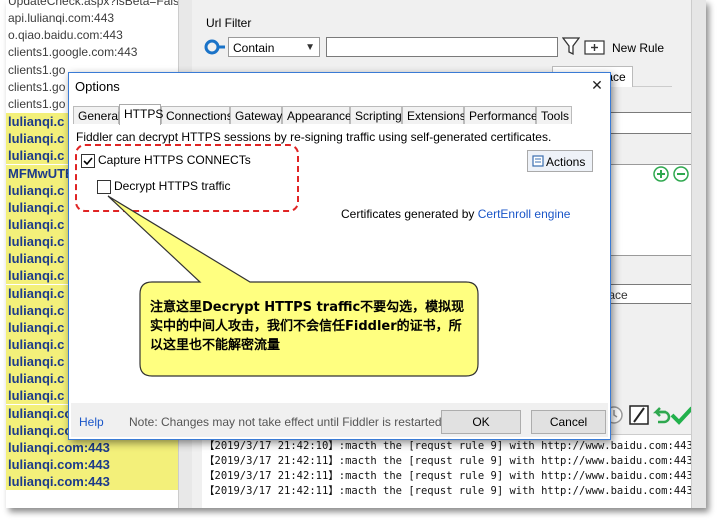 This screenshot has width=725, height=524. I want to click on certificates-prefix: Certificates generated by, so click(409, 214).